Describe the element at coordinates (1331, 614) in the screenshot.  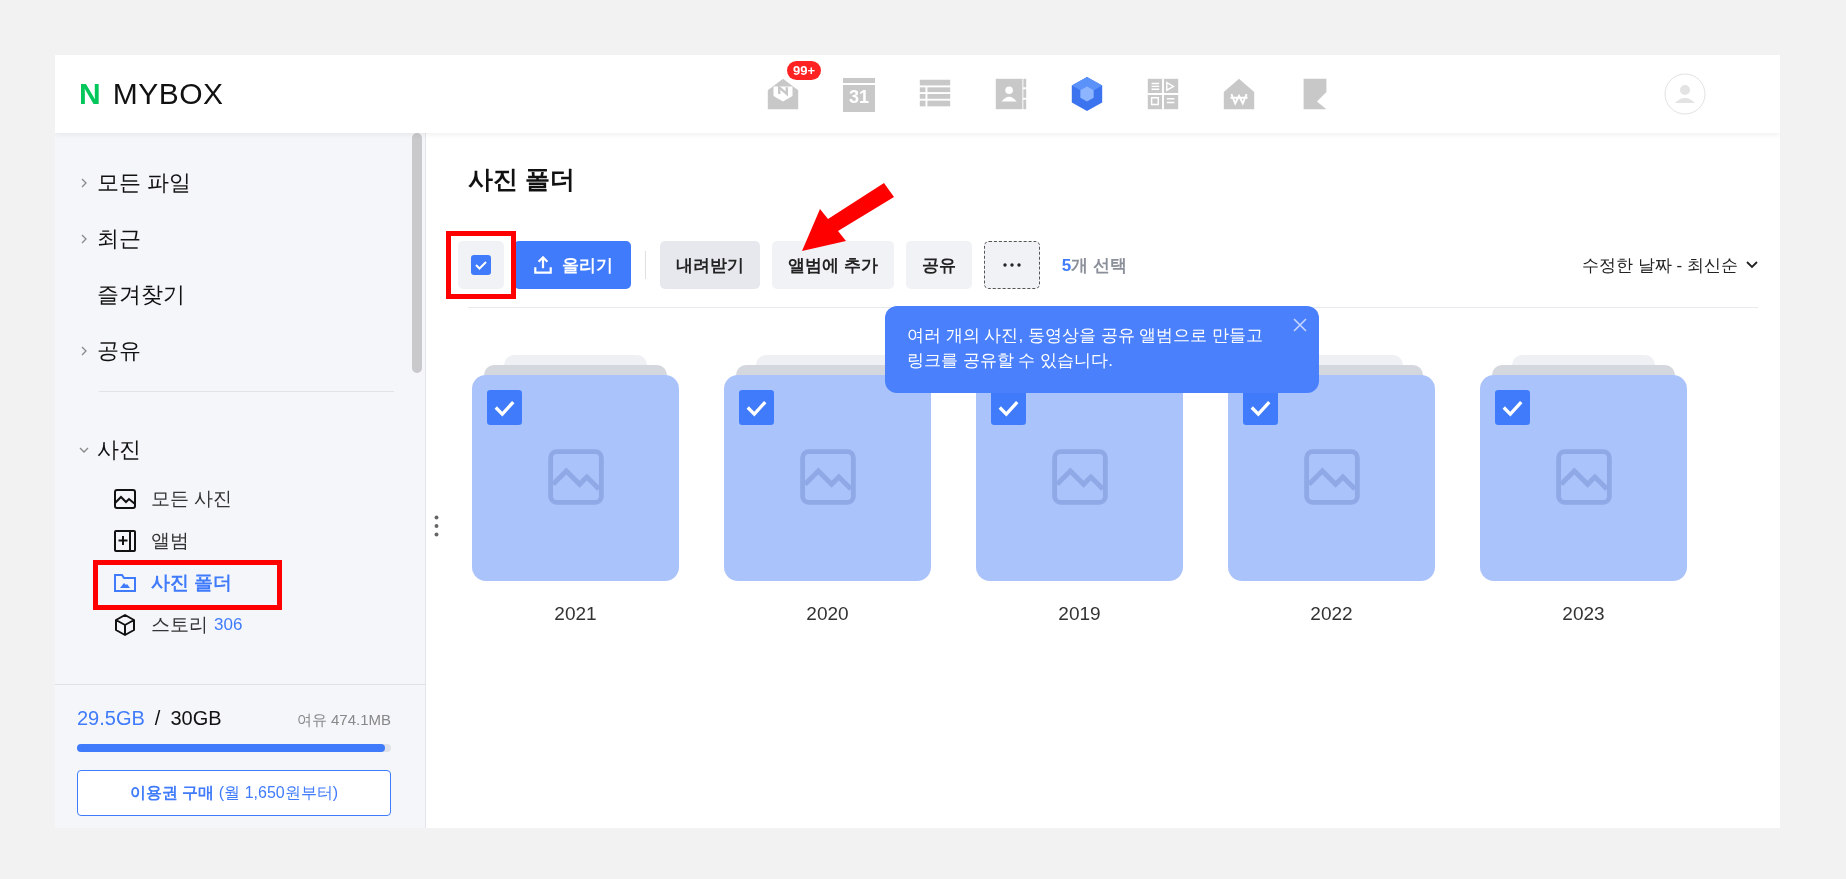
I see `folder-name: 2022` at that location.